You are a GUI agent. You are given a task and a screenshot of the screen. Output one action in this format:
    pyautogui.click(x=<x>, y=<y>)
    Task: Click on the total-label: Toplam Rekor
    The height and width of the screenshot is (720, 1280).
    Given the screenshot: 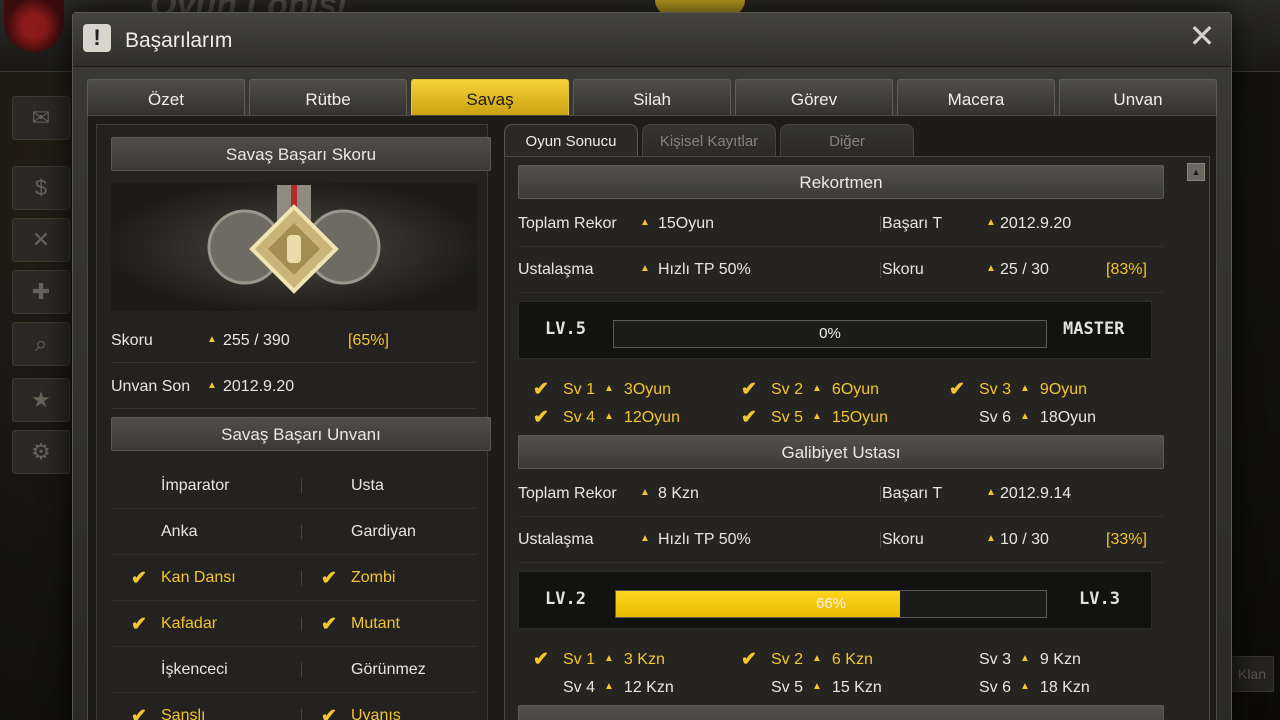 What is the action you would take?
    pyautogui.click(x=567, y=223)
    